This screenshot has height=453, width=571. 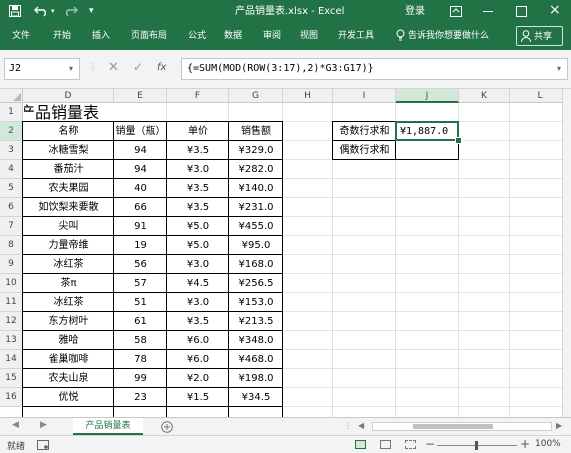 What do you see at coordinates (62, 36) in the screenshot?
I see `tab-home: 开始` at bounding box center [62, 36].